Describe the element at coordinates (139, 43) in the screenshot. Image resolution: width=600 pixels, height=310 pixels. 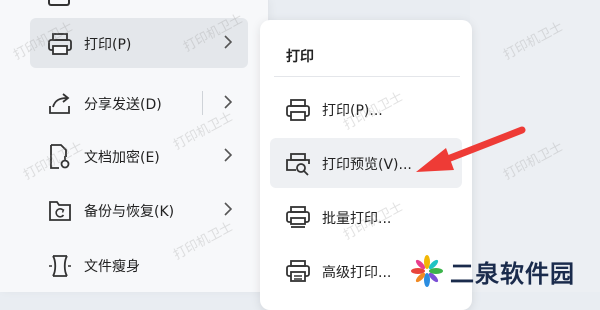
I see `menu-item-print: 打印(P)` at that location.